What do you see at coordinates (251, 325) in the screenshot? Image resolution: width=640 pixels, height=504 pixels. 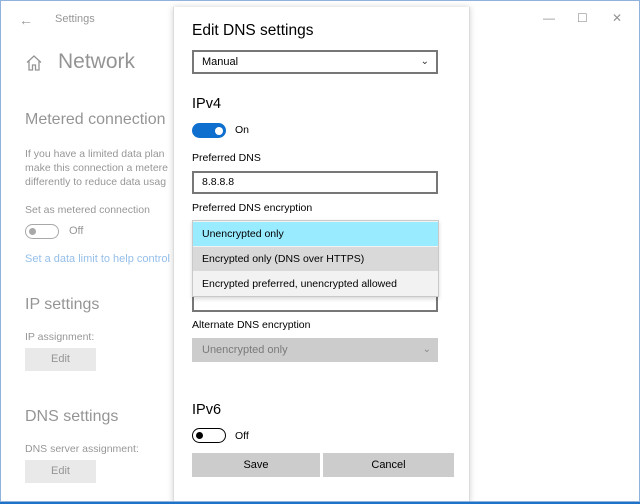 I see `alternate-encryption-label: Alternate DNS encryption` at bounding box center [251, 325].